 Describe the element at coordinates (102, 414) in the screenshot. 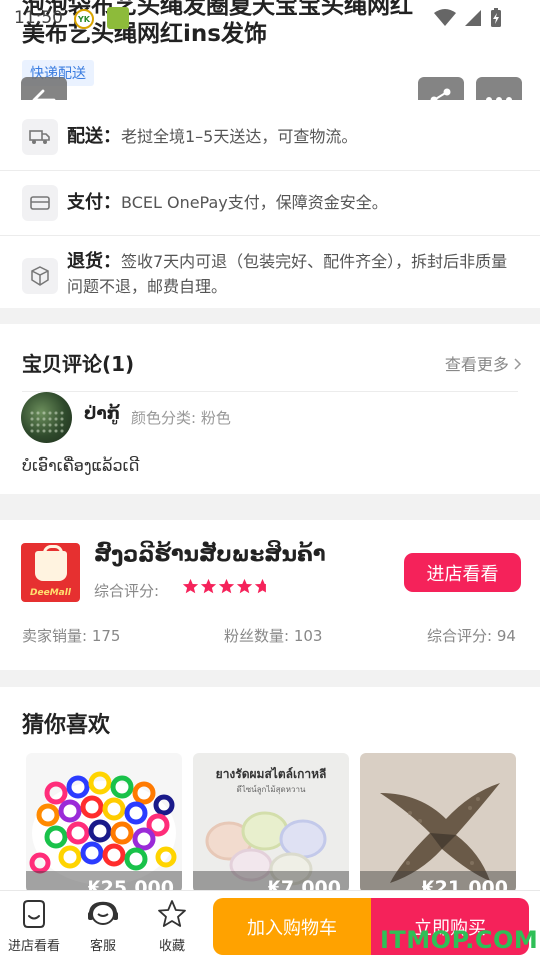

I see `reviewer-name: ປ່າກູ້` at that location.